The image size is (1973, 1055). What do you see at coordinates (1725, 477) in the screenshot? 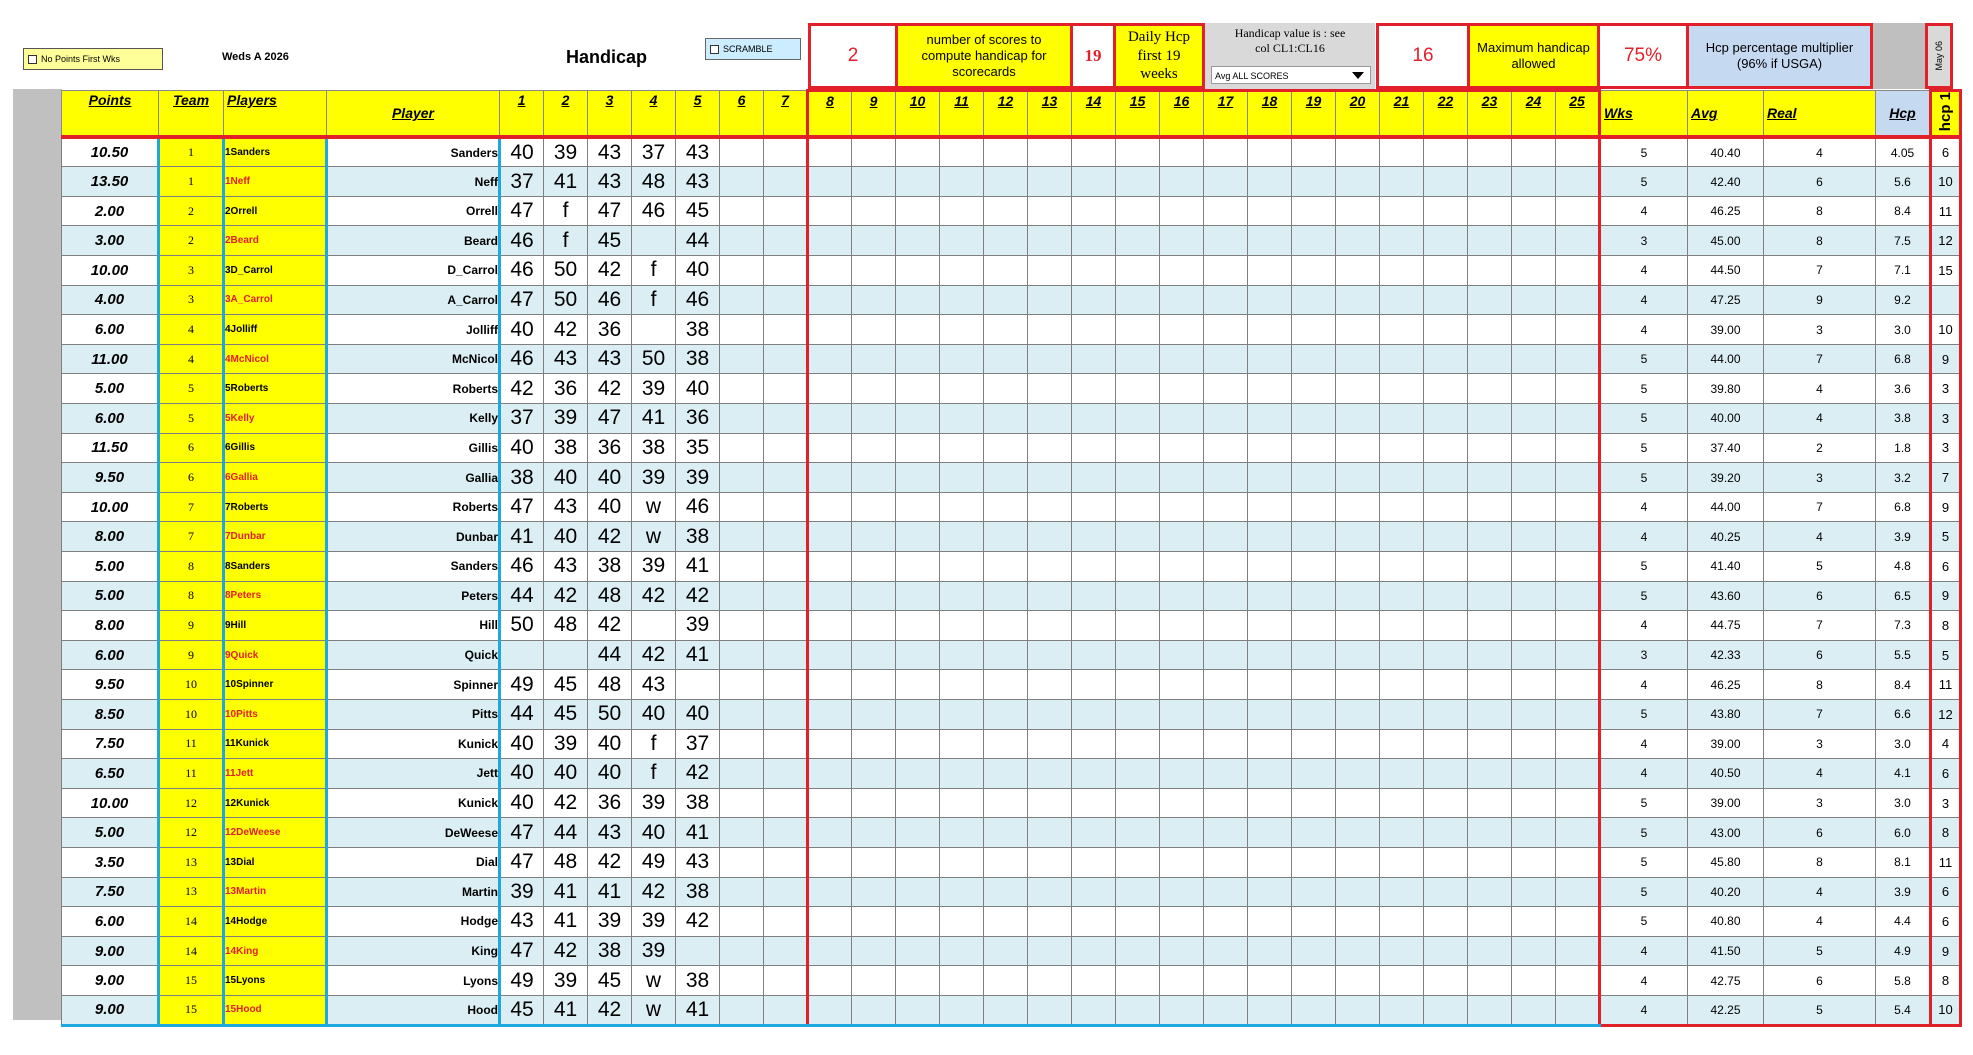
I see `avg-cell: 39.20` at bounding box center [1725, 477].